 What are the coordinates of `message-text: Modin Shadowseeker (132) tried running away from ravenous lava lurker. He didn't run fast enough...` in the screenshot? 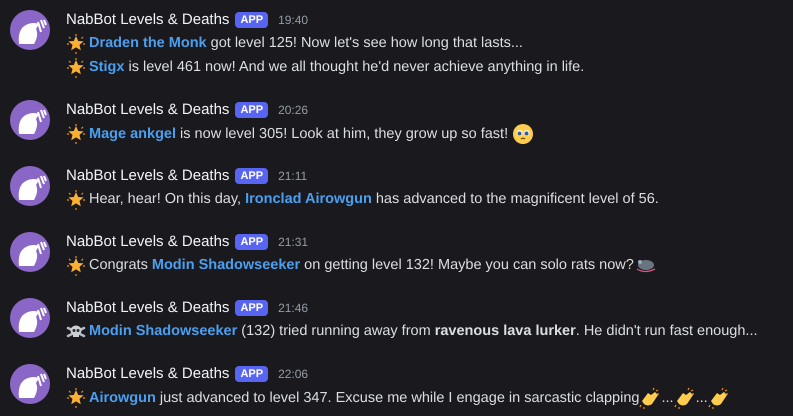 It's located at (423, 332).